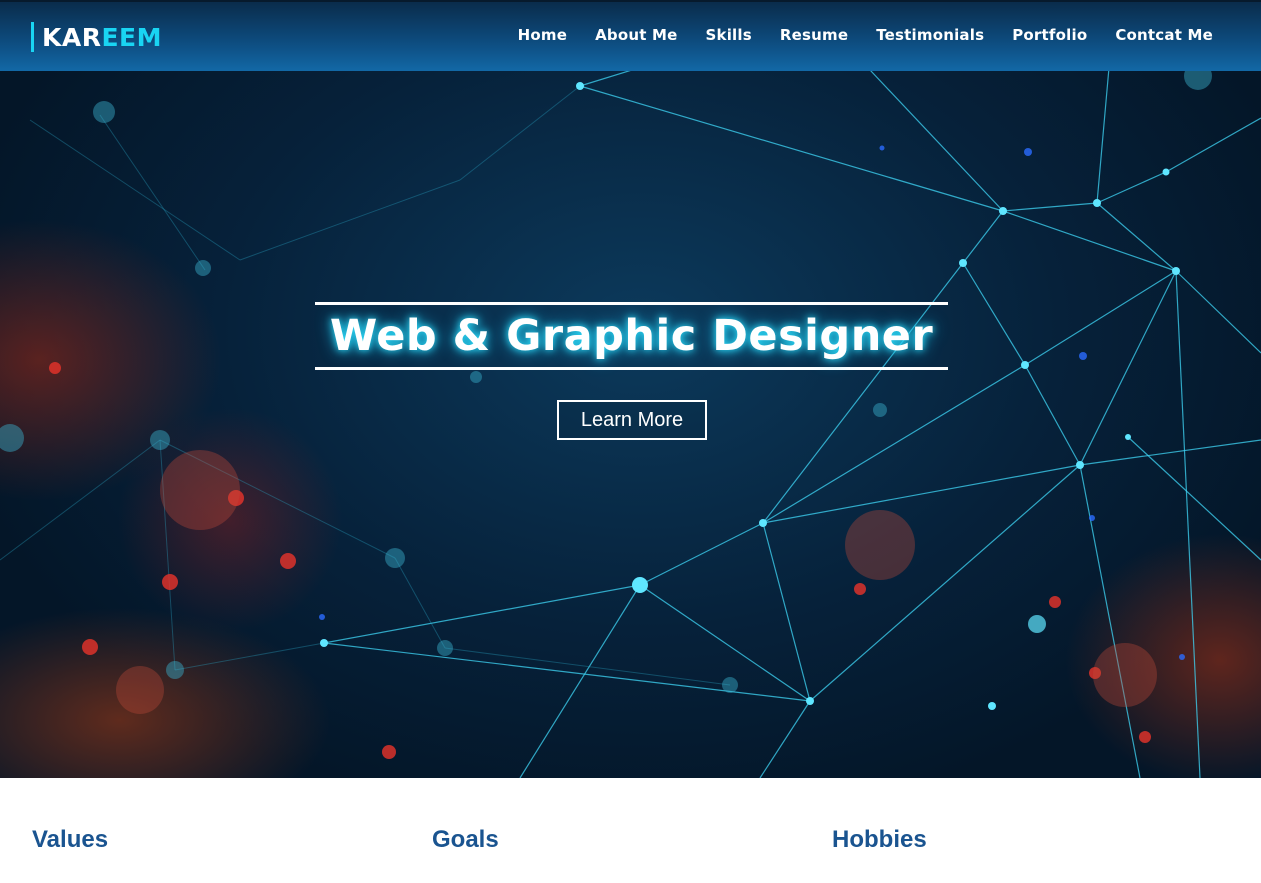 This screenshot has height=883, width=1261. What do you see at coordinates (542, 35) in the screenshot?
I see `nav-home: Home` at bounding box center [542, 35].